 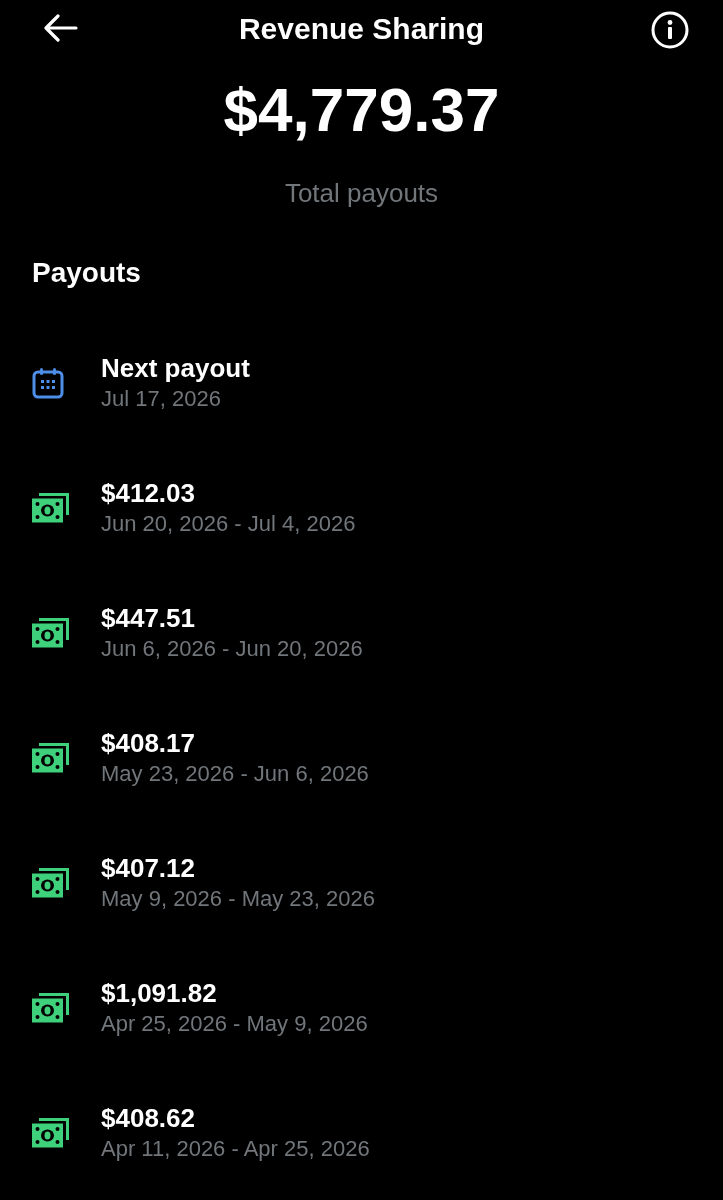 I want to click on payout-period: Jul 17, 2026, so click(x=161, y=398).